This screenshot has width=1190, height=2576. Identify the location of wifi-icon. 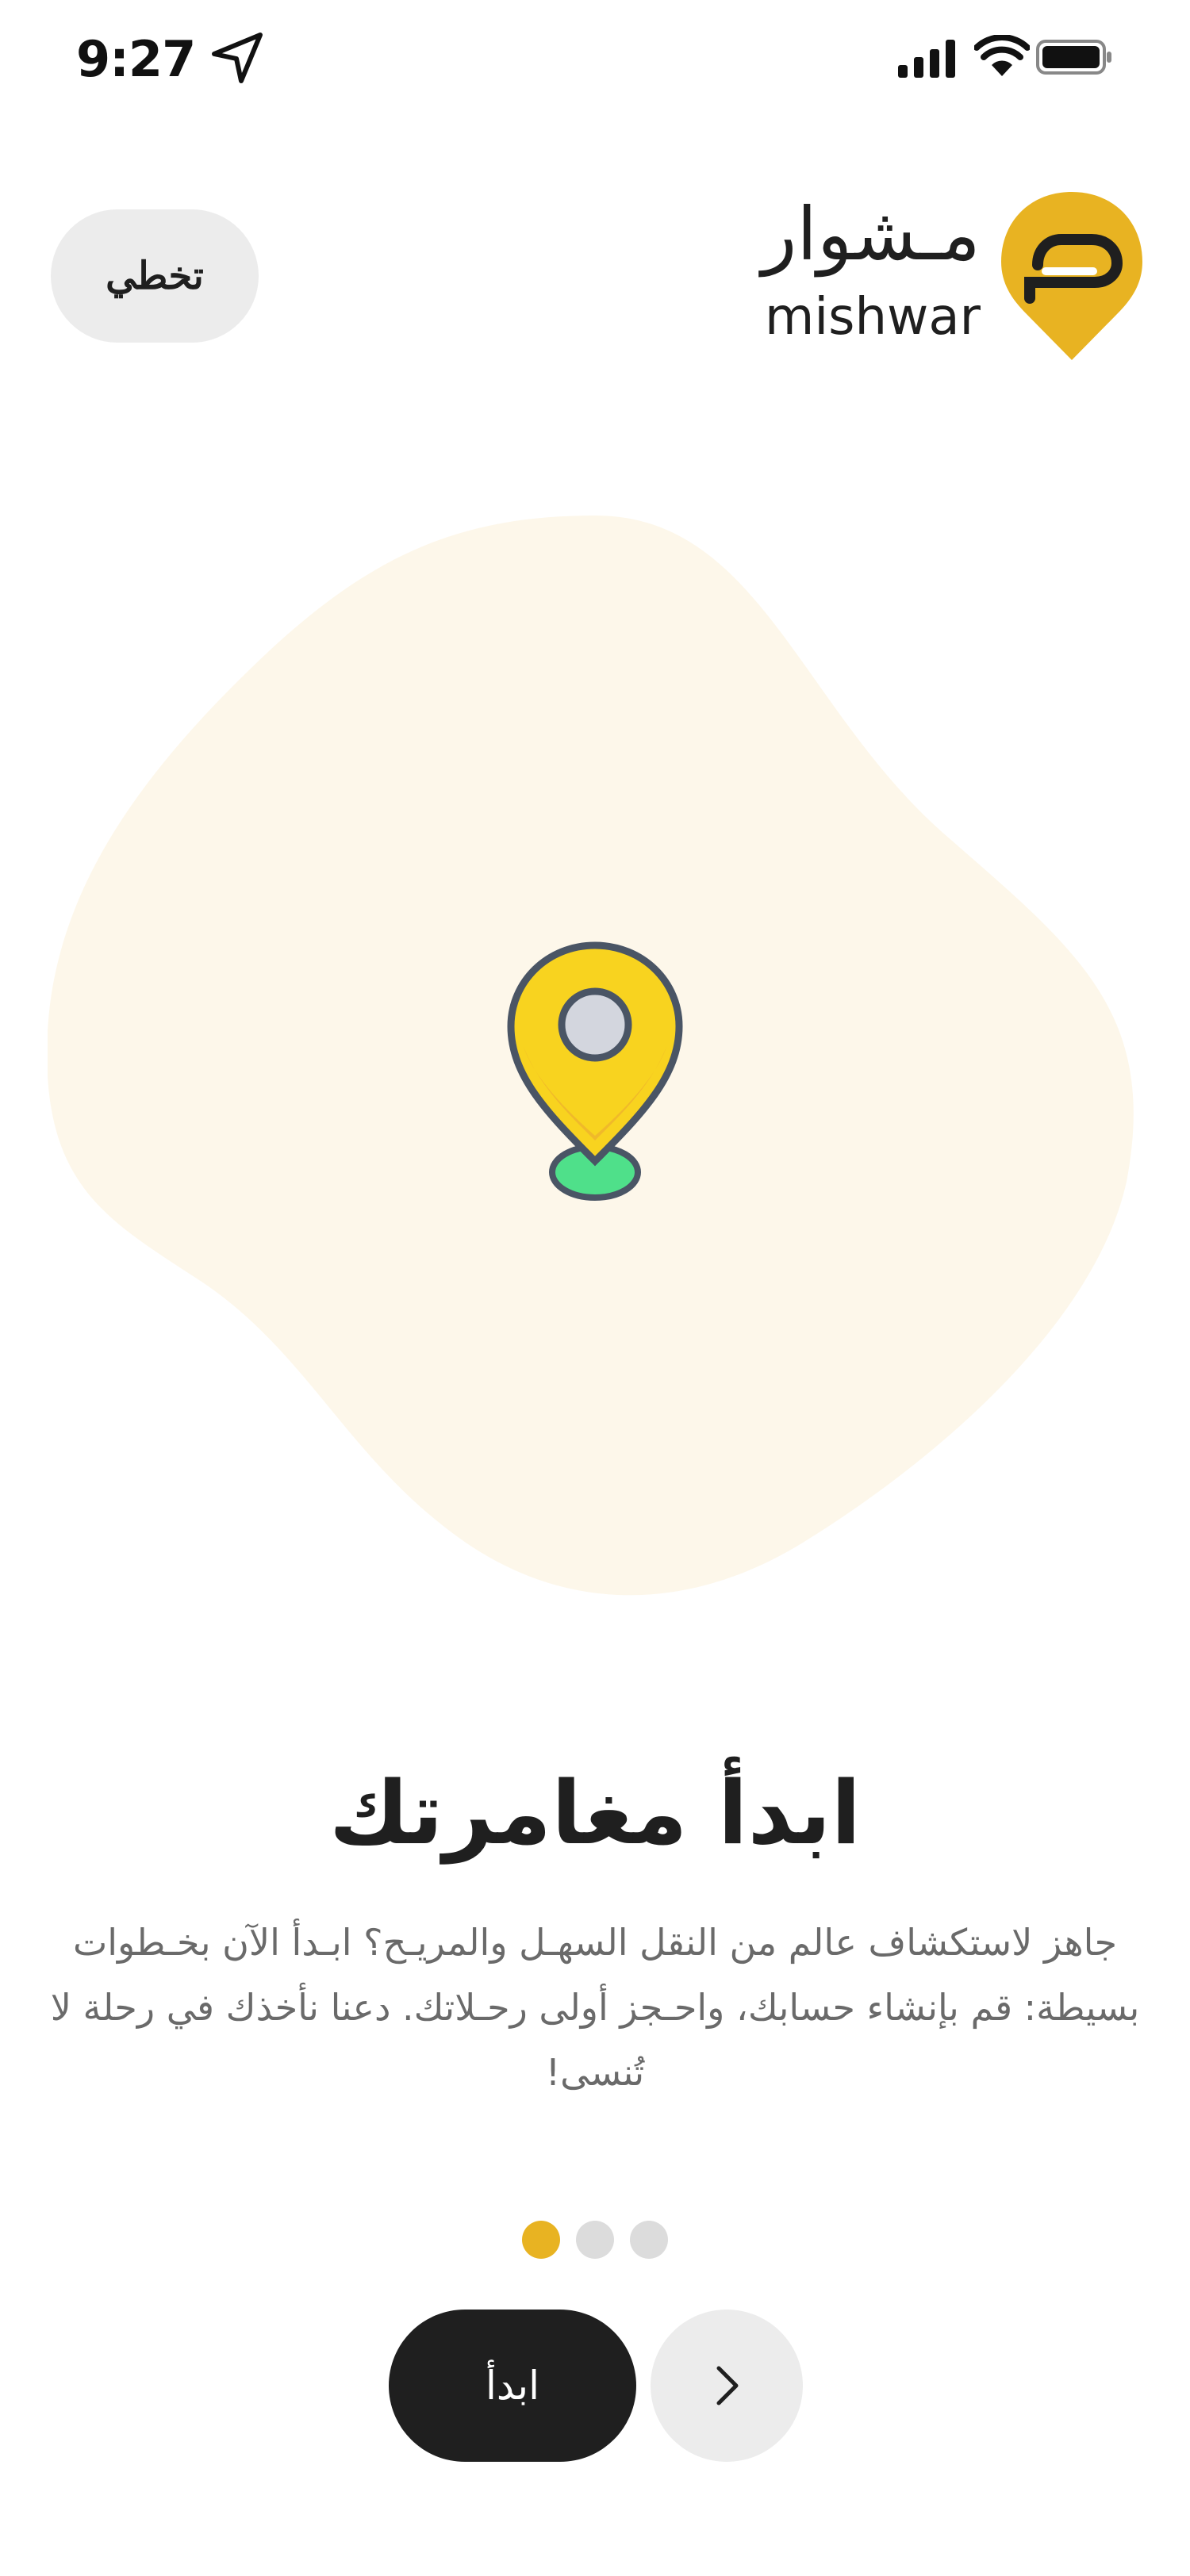
(1002, 55).